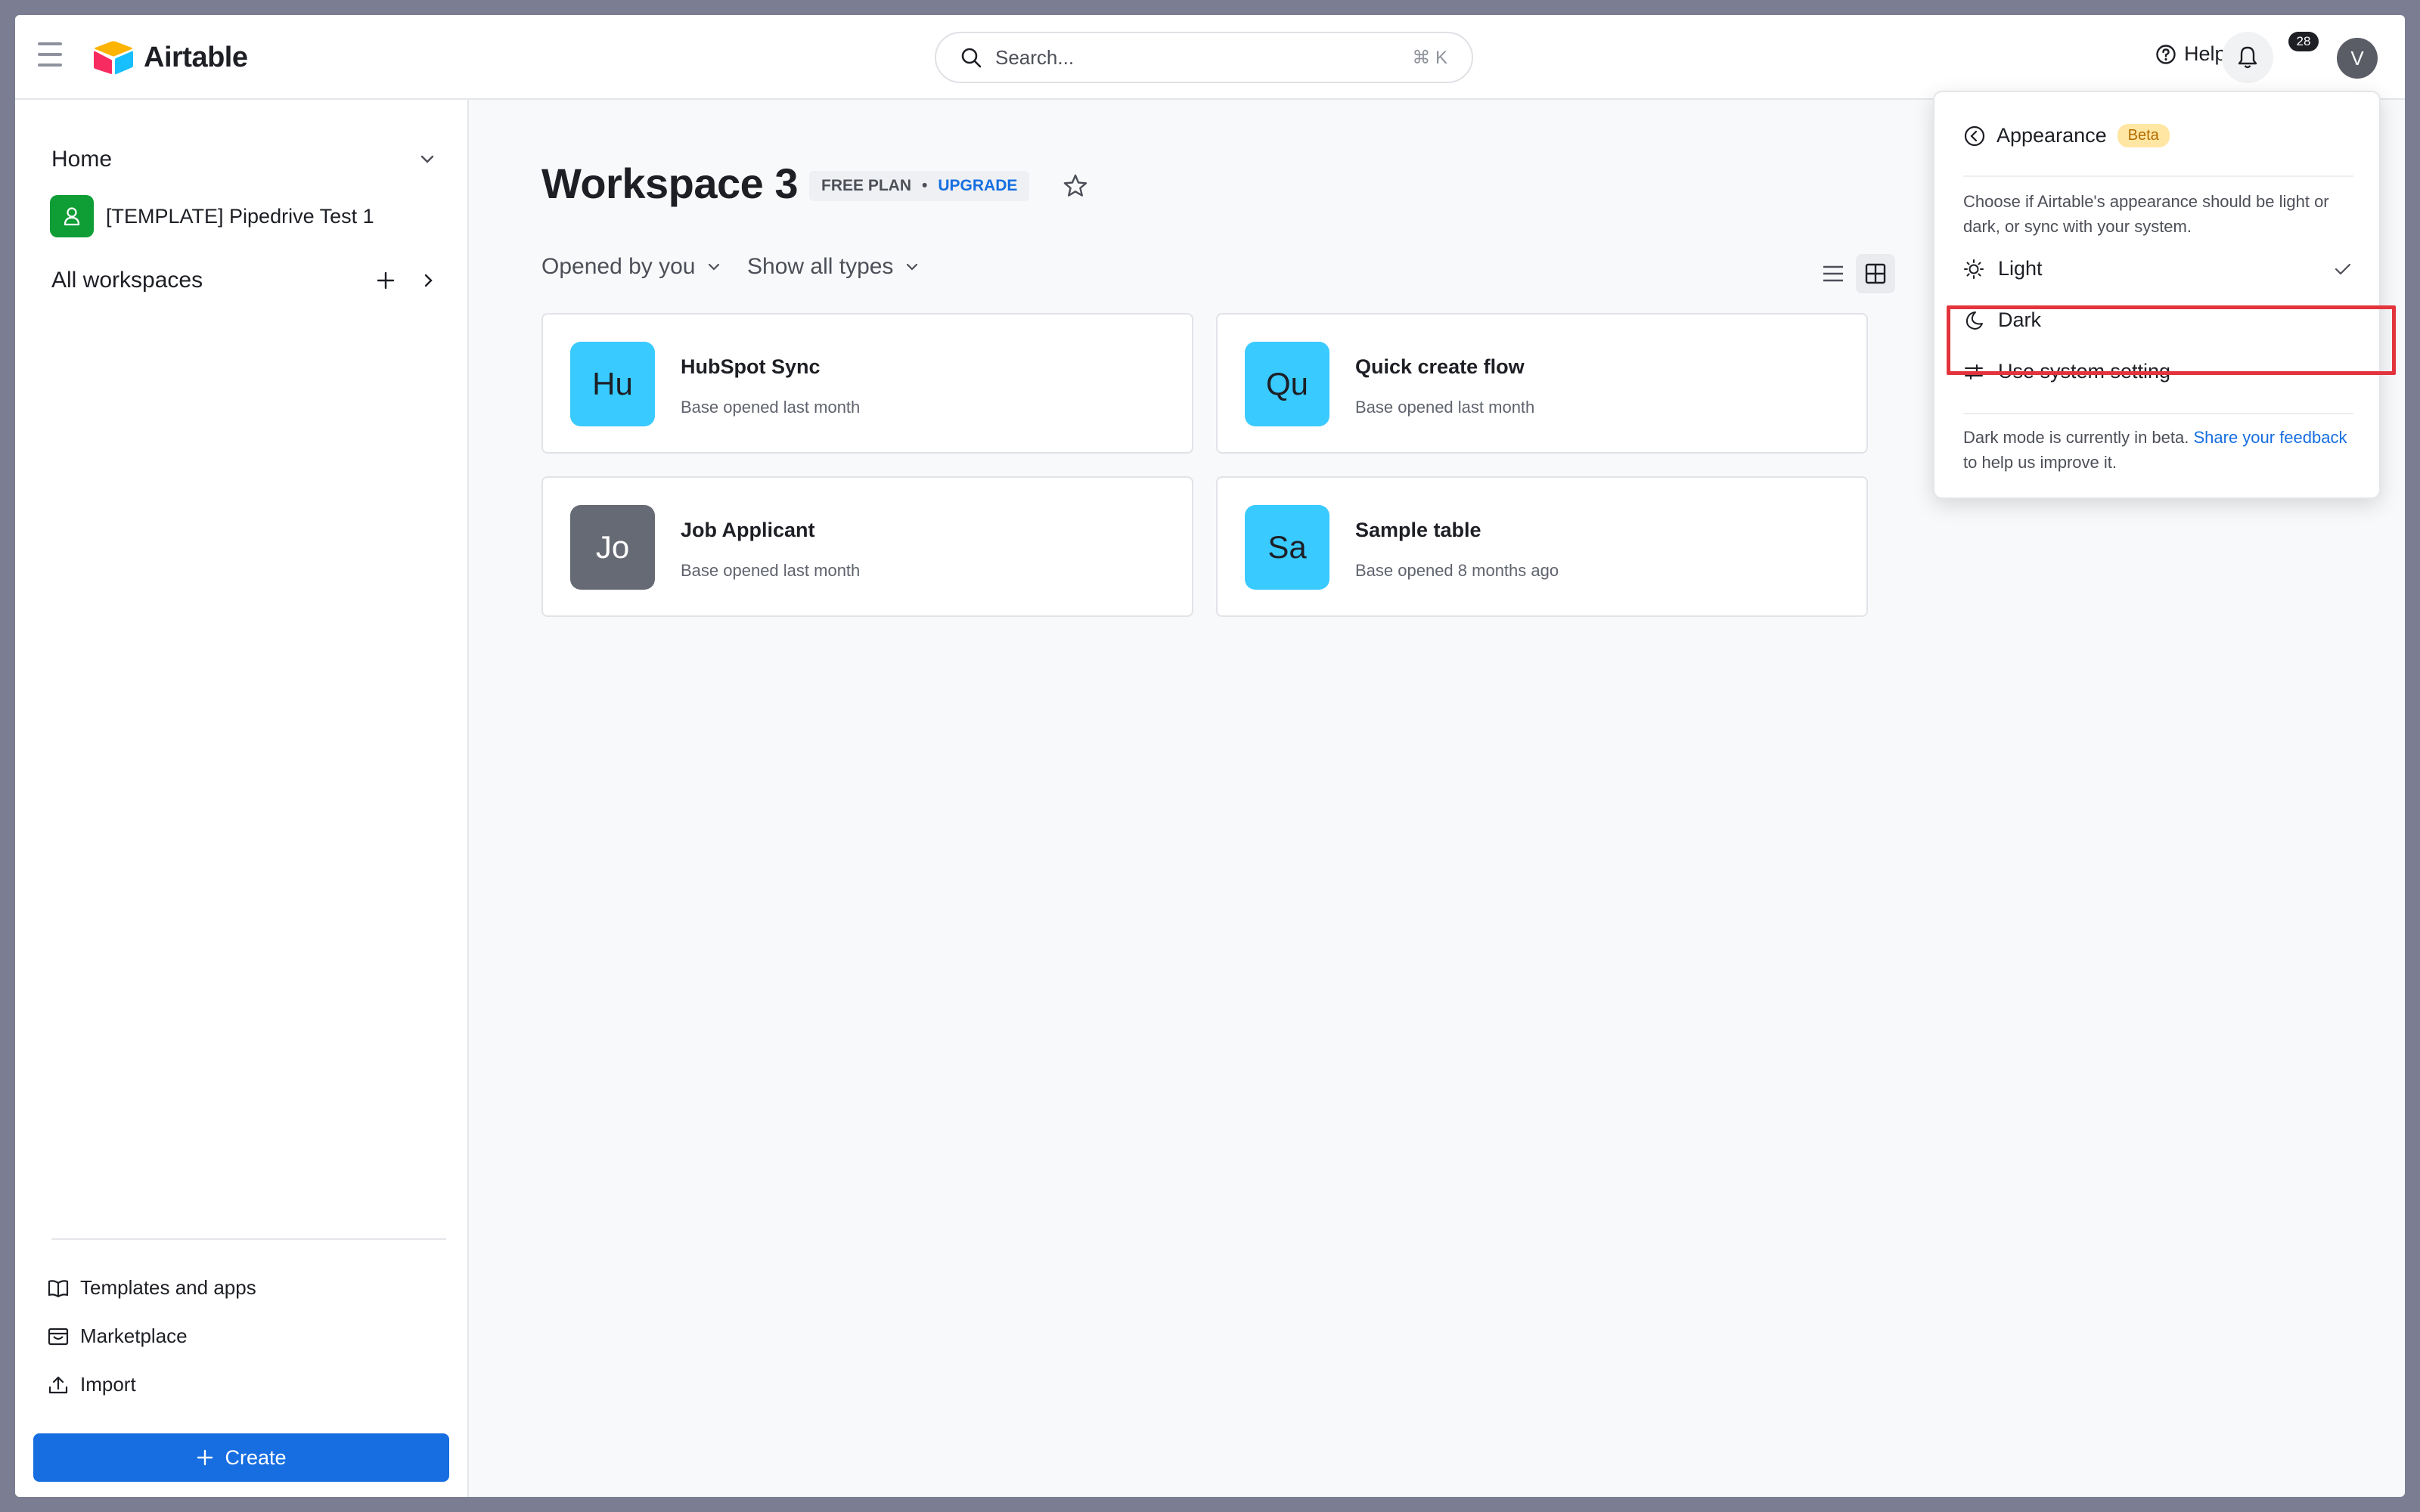  I want to click on option-label: Light, so click(2020, 268).